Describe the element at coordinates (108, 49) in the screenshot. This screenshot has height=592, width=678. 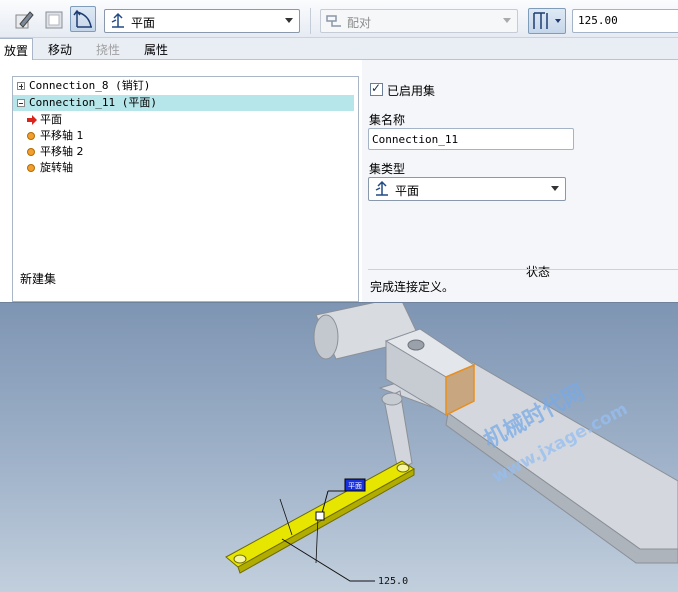
I see `tab-flexibility: 挠性` at that location.